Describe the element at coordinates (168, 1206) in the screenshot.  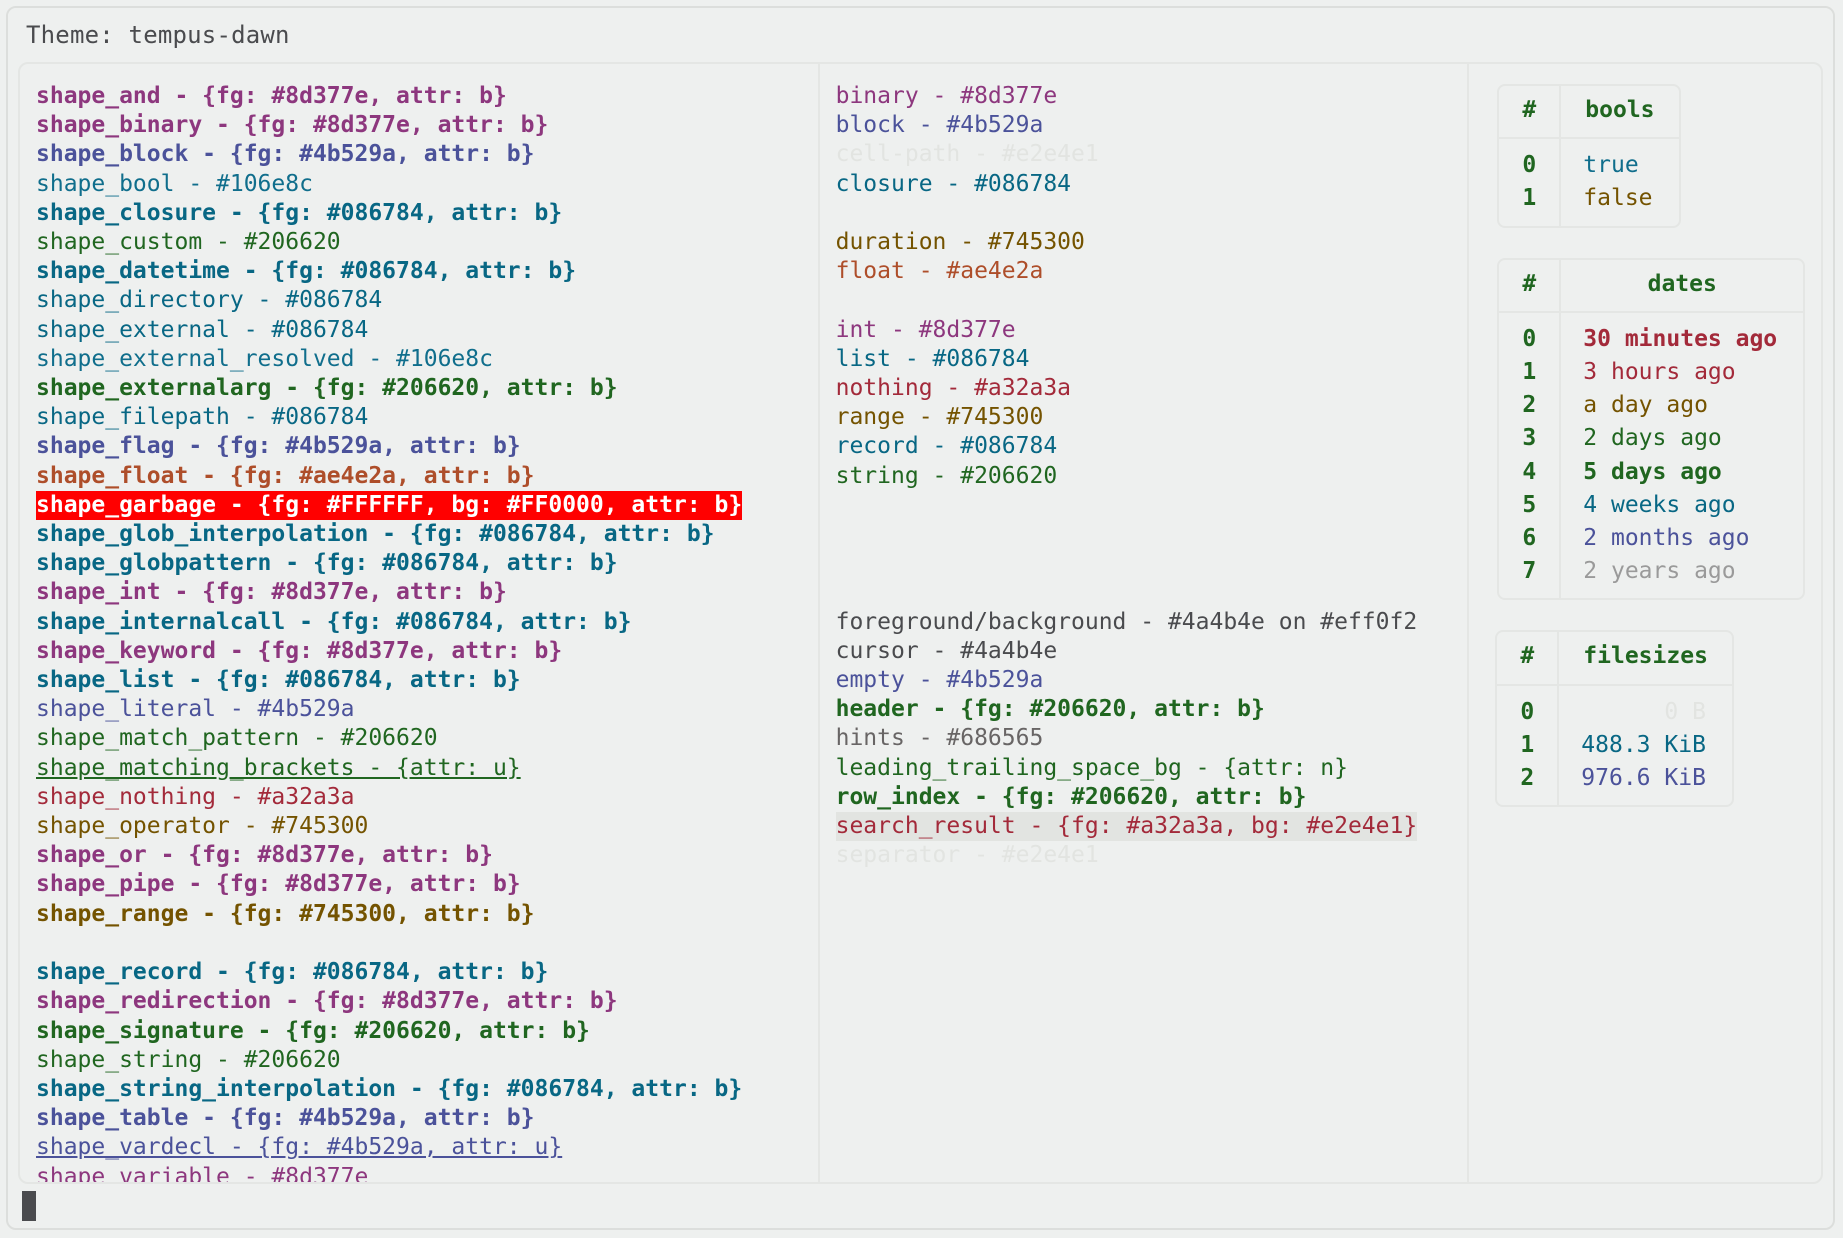
I see `status-bar` at that location.